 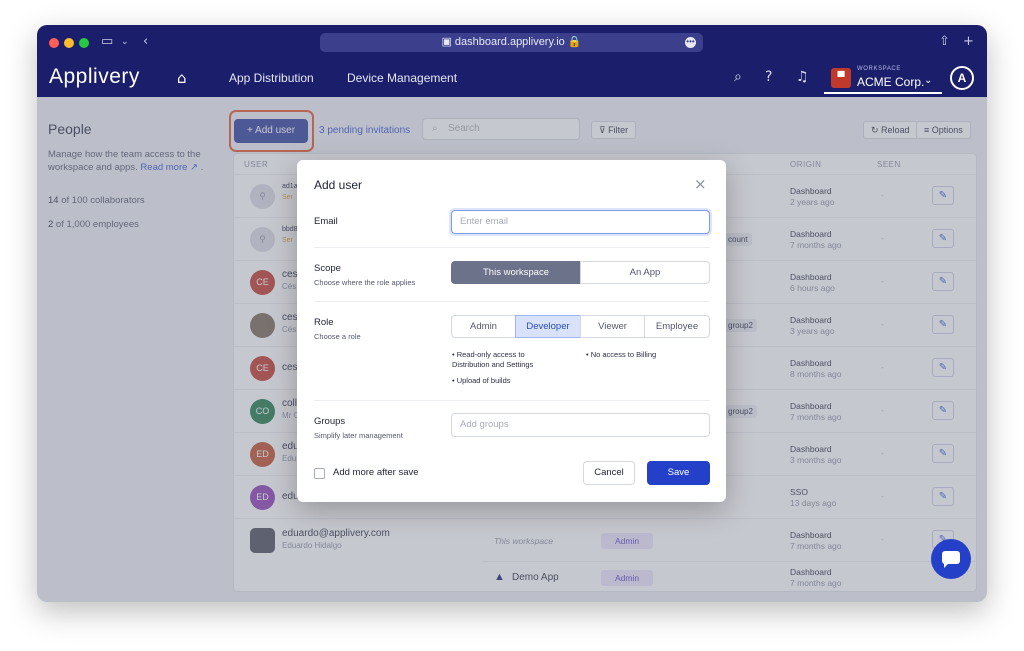 I want to click on new-tab-icon: +, so click(x=968, y=41).